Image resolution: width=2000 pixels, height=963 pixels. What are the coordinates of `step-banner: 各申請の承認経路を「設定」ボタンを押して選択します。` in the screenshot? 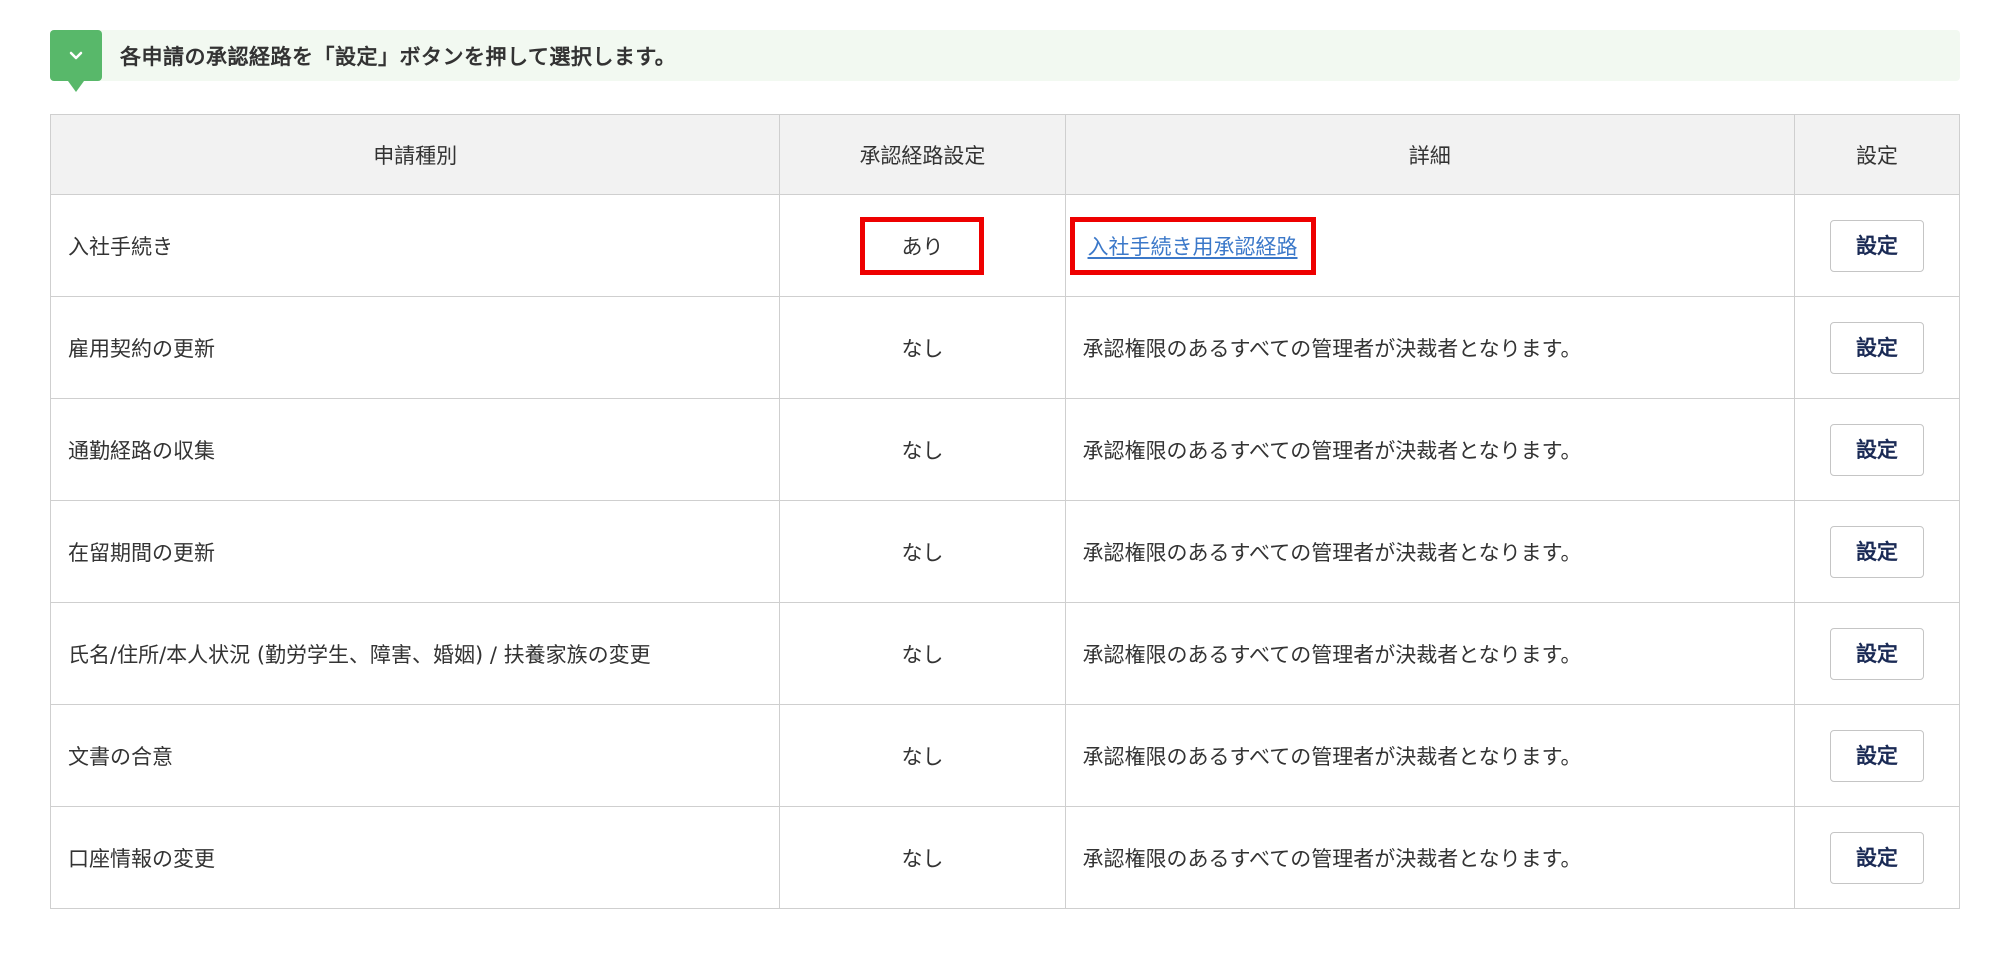 It's located at (1005, 61).